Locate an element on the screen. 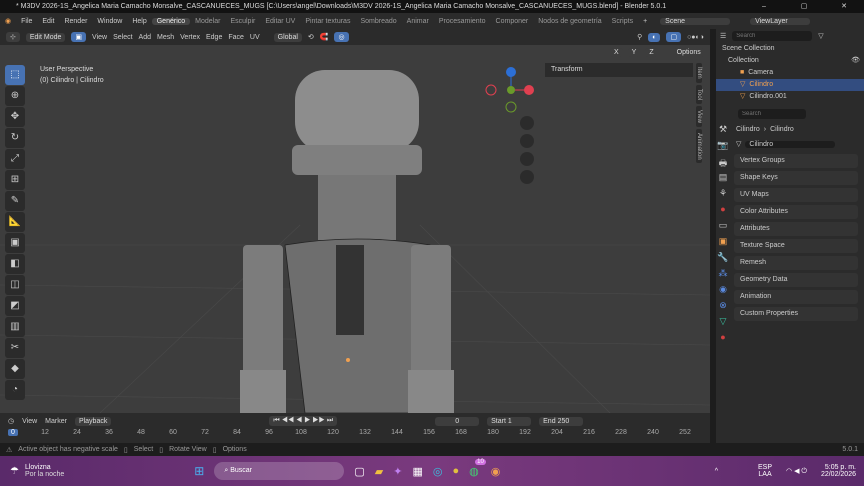 This screenshot has width=864, height=486. timeline-marker-menu: Marker is located at coordinates (56, 421).